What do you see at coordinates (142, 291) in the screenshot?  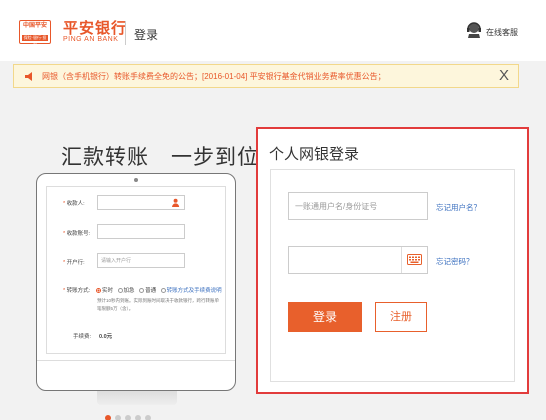 I see `radio-normal` at bounding box center [142, 291].